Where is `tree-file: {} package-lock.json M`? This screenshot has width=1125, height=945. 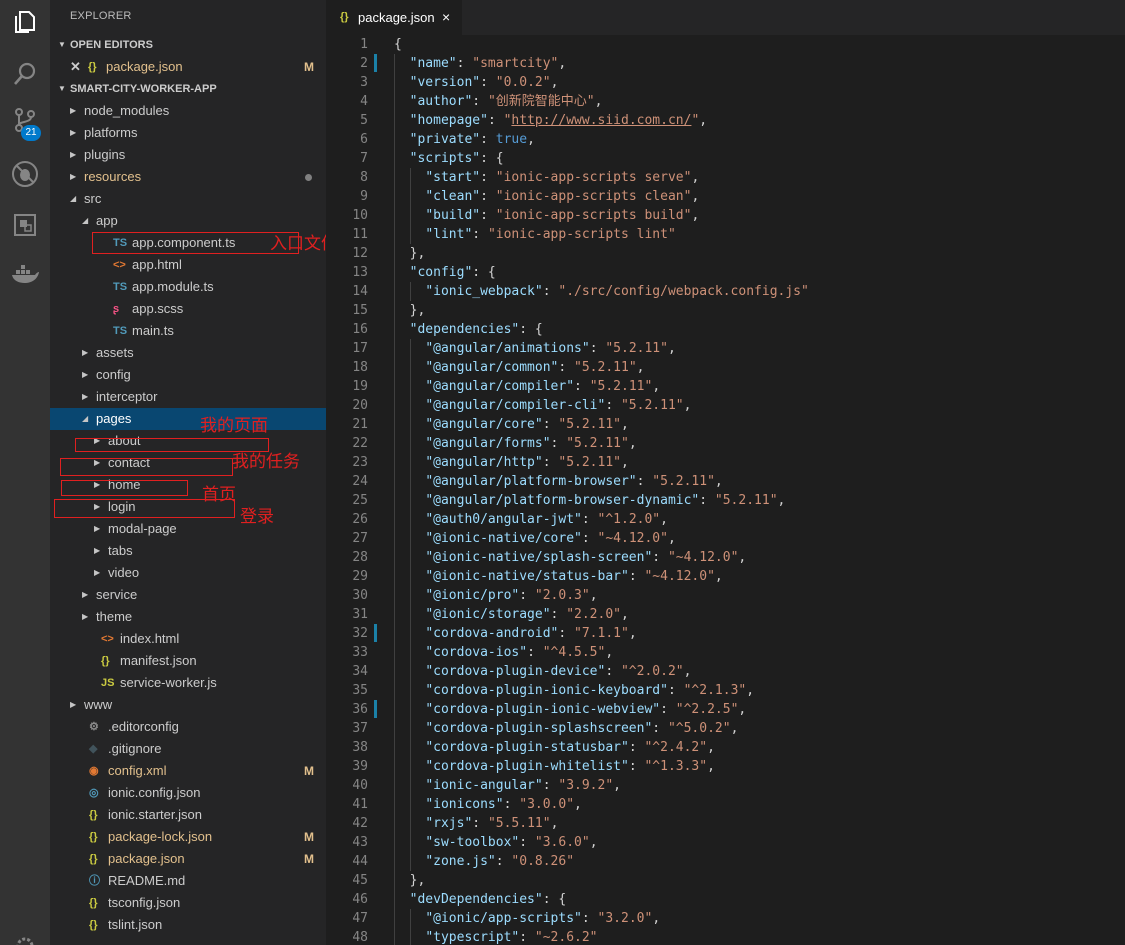 tree-file: {} package-lock.json M is located at coordinates (188, 837).